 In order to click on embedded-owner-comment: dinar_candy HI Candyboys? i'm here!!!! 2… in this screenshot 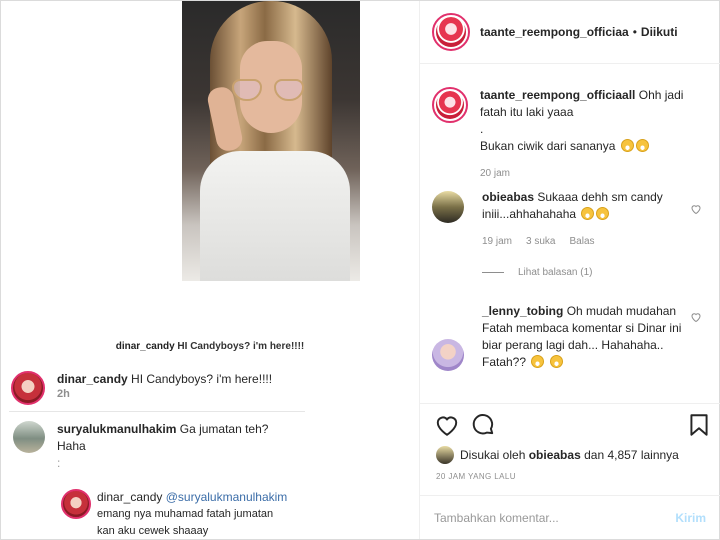, I will do `click(141, 388)`.